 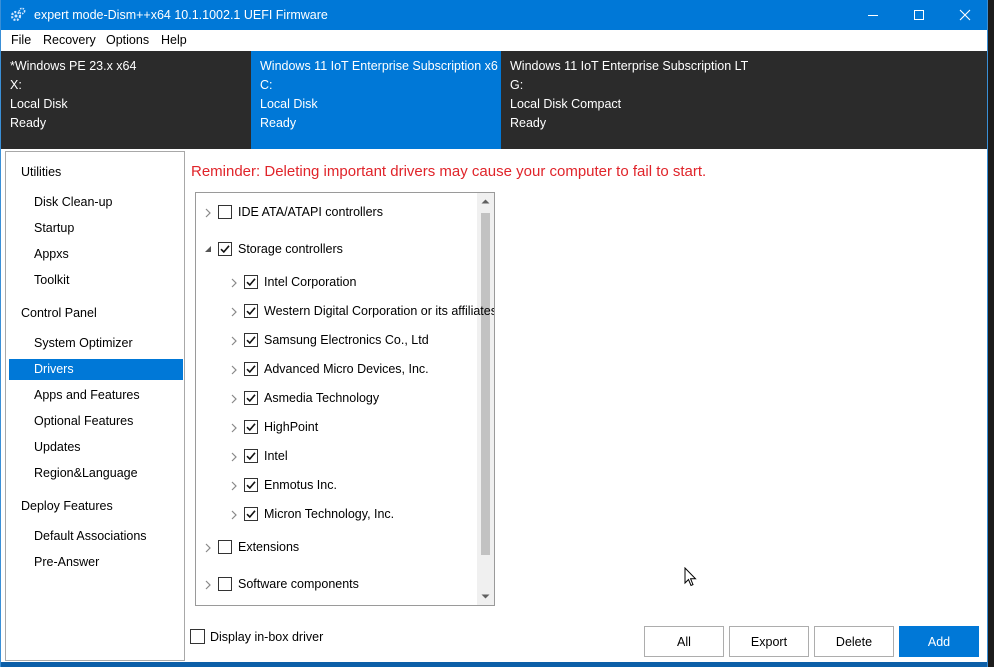 I want to click on all-button: All, so click(x=684, y=641).